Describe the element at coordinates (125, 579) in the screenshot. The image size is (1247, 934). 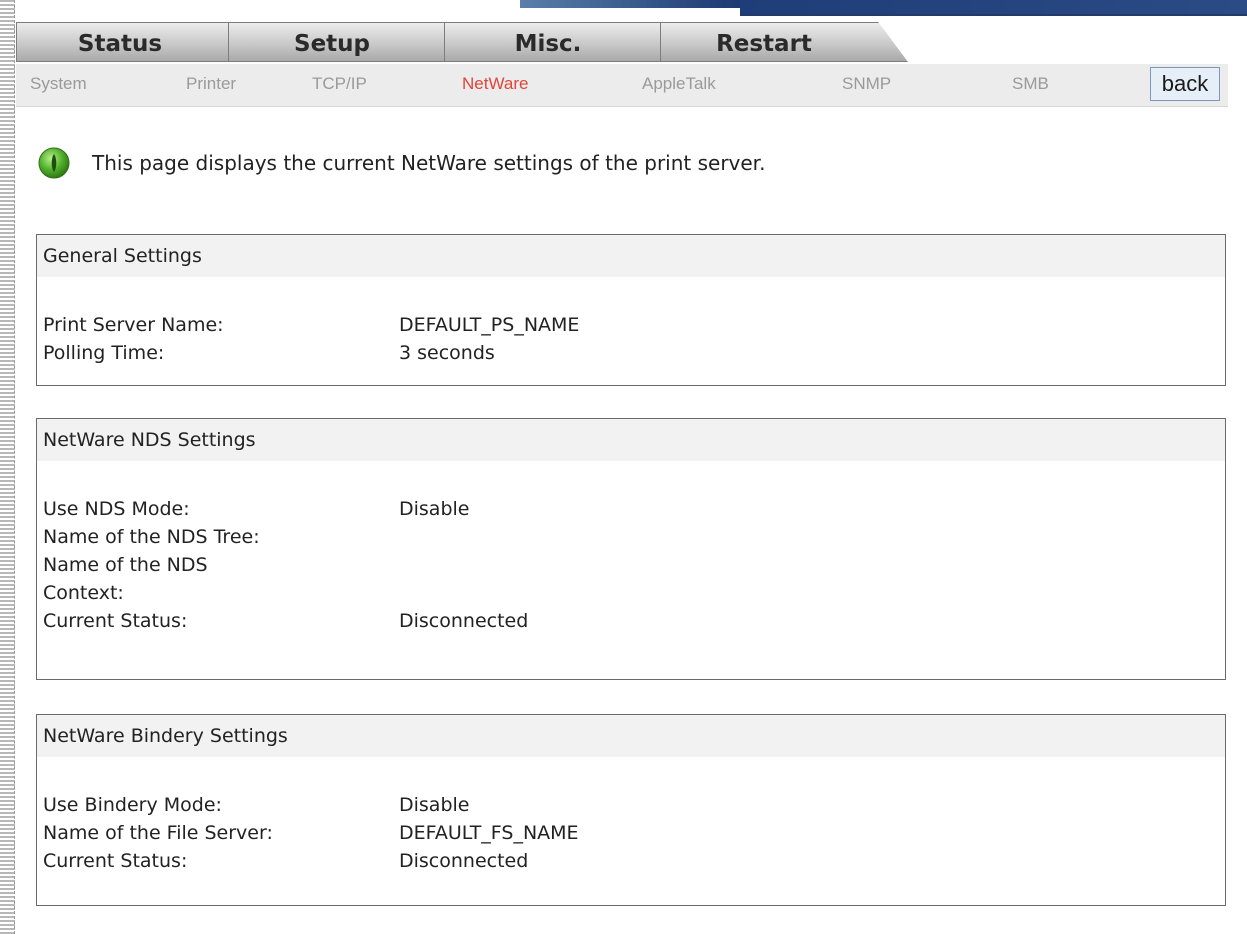
I see `setting-label: Name of the NDS Context:` at that location.